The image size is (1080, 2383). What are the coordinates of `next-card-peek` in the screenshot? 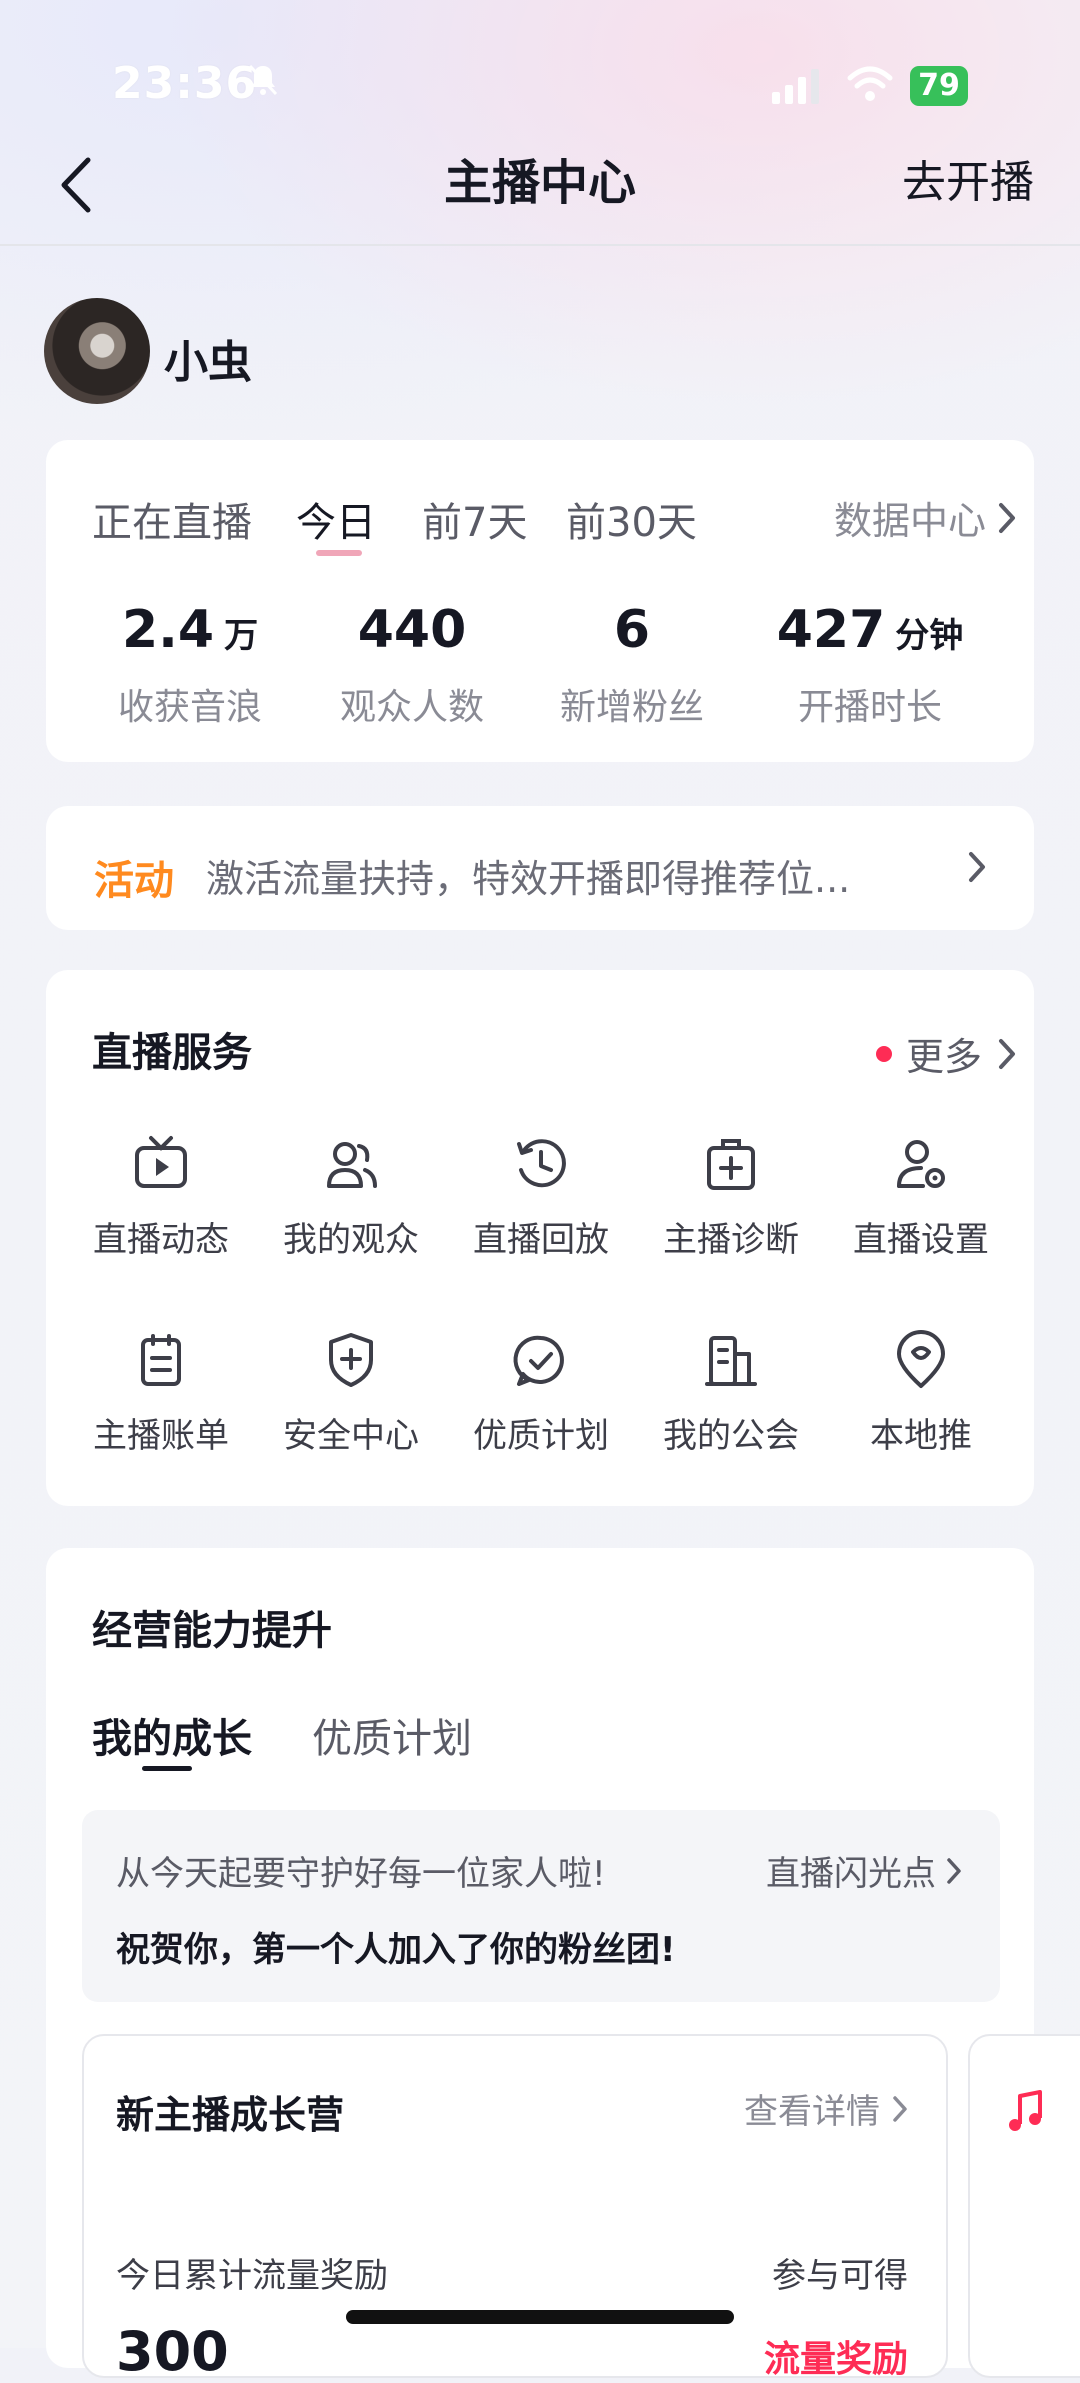 It's located at (1024, 2206).